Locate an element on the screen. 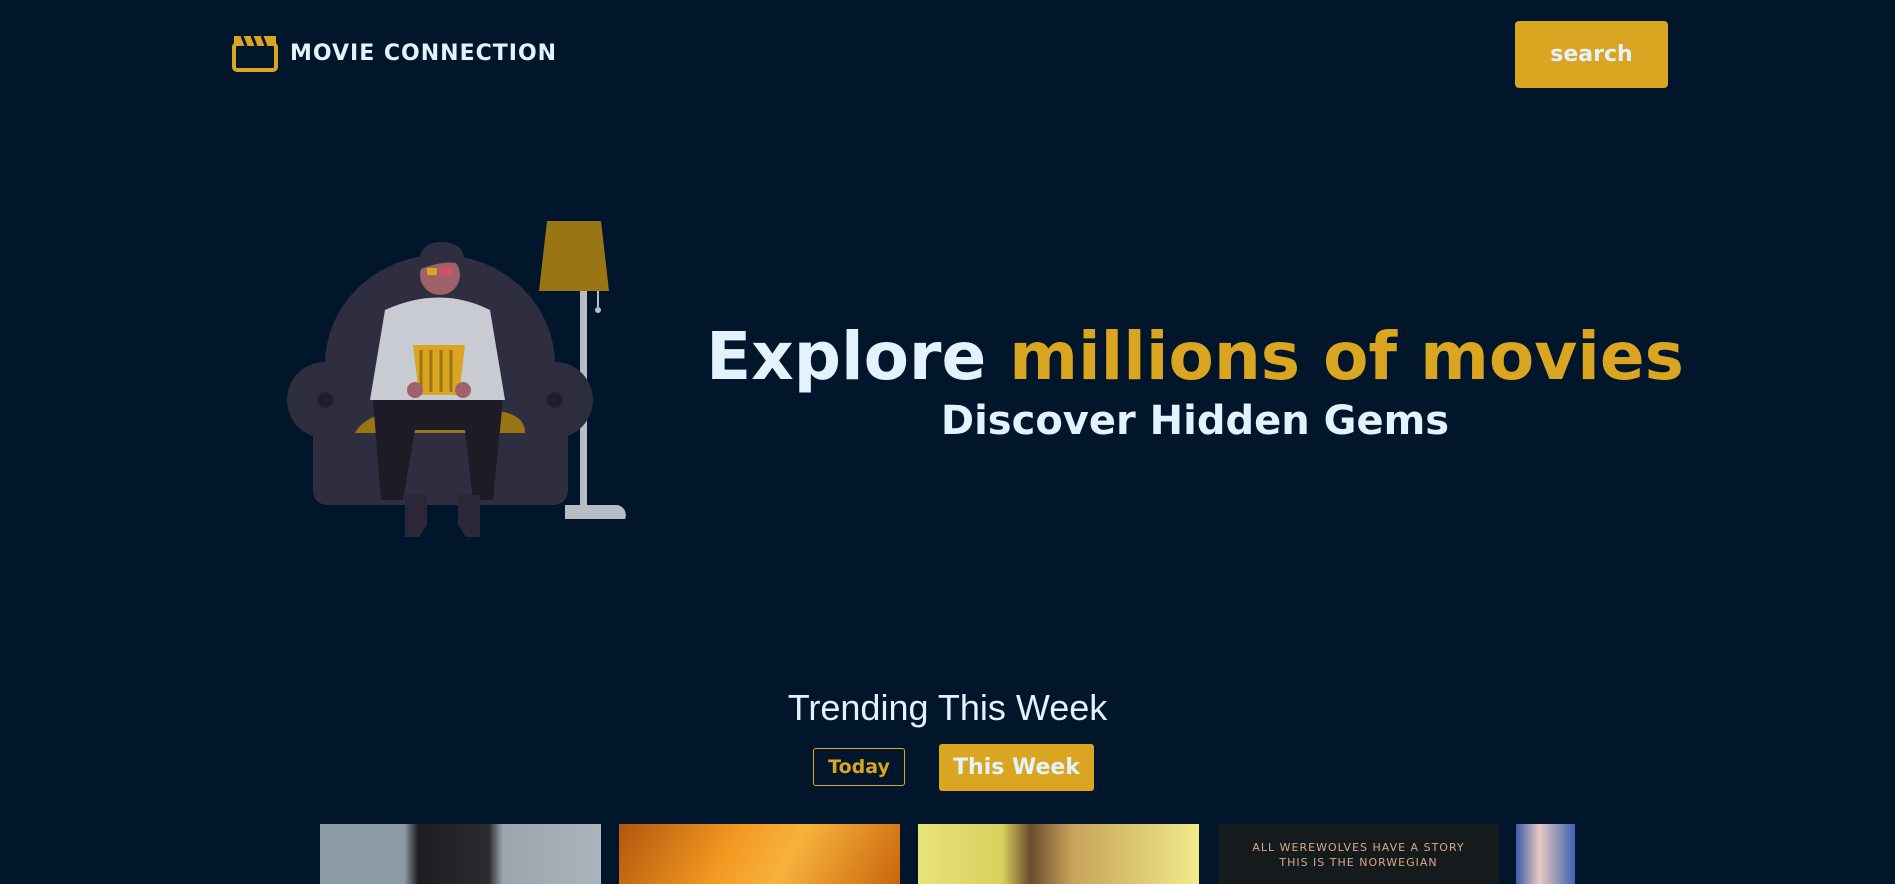  headline-accent: millions of movies is located at coordinates (1346, 356).